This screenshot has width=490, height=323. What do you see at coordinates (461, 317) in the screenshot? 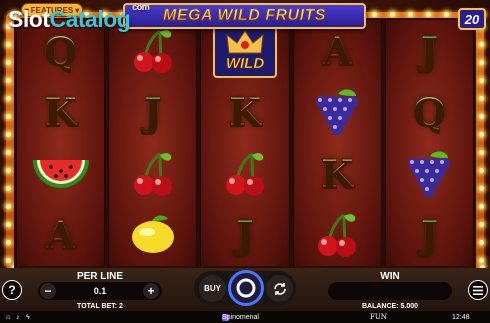
I see `clock: 12:48` at bounding box center [461, 317].